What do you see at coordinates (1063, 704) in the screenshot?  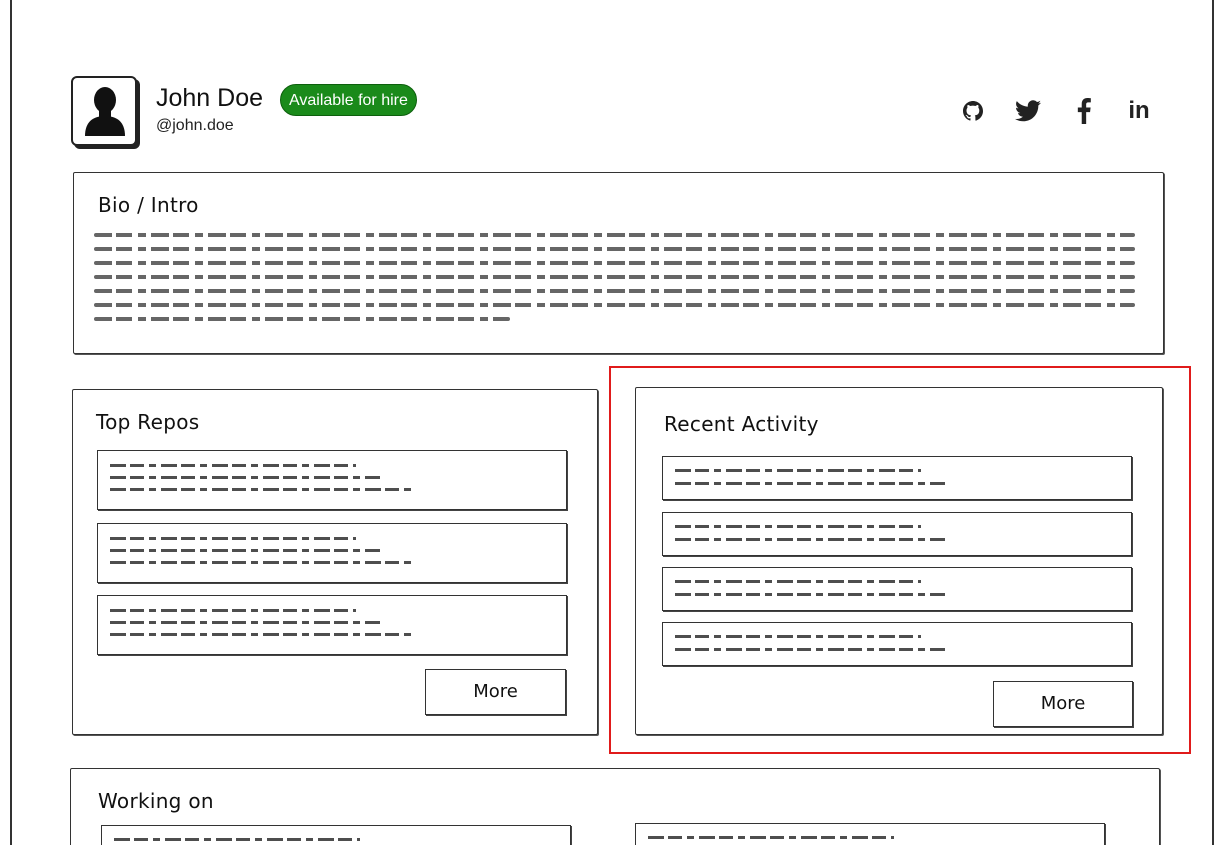 I see `recent-activity-more-button: More` at bounding box center [1063, 704].